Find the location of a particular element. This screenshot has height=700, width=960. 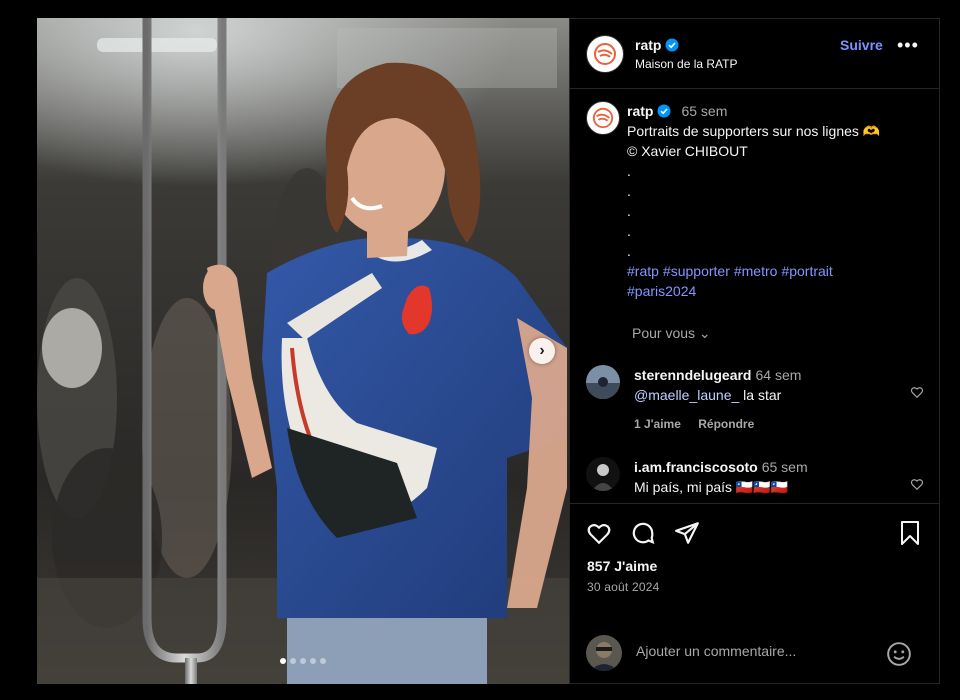

hashtag-link: #supporter is located at coordinates (696, 271).